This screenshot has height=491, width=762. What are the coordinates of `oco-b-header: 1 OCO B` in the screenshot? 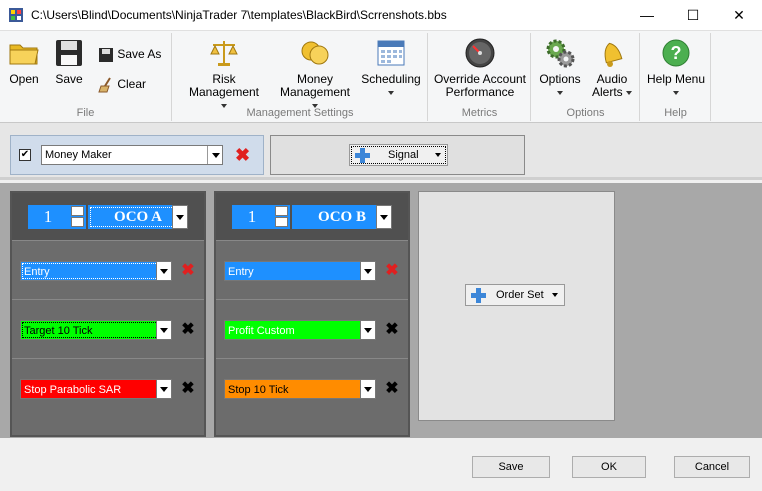 It's located at (312, 216).